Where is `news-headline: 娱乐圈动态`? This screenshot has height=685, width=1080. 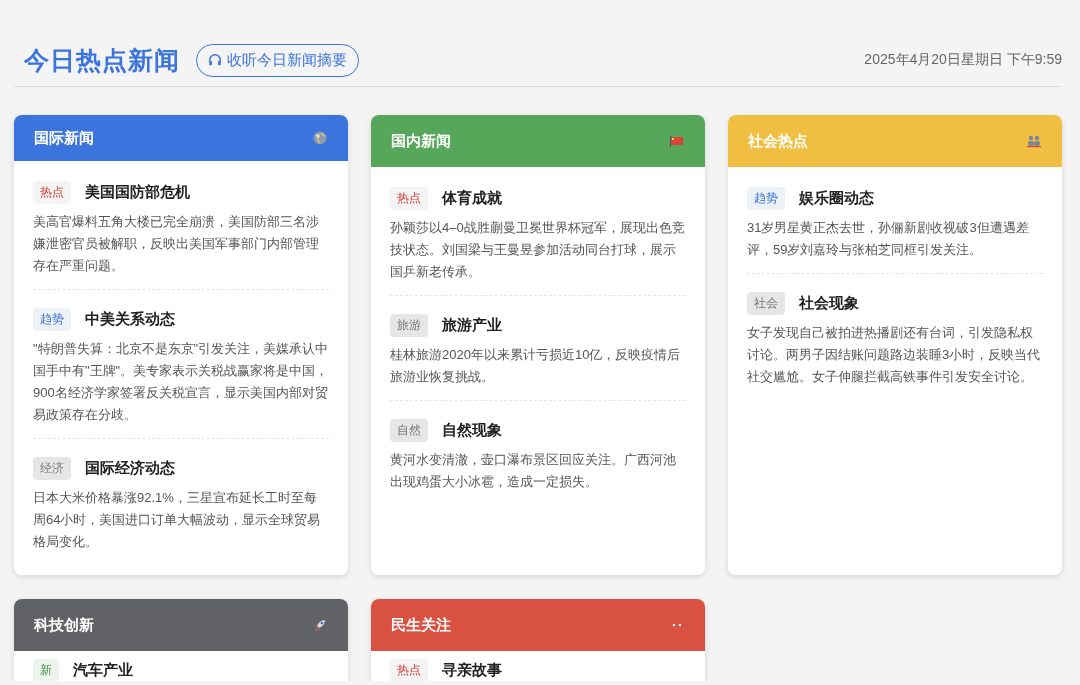 news-headline: 娱乐圈动态 is located at coordinates (836, 198).